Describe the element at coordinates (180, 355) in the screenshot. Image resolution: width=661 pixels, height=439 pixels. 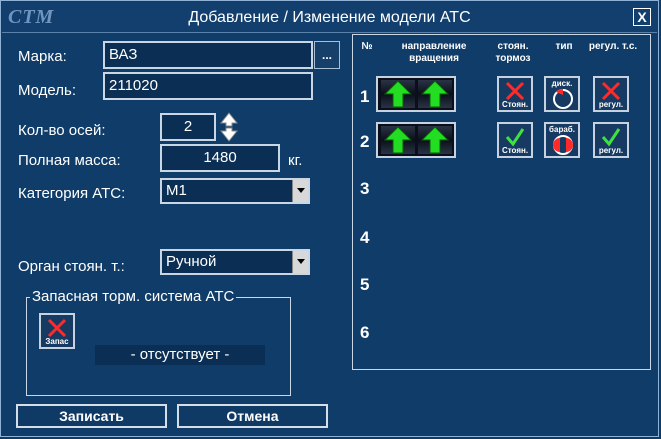
I see `reserve-status: - отсутствует -` at that location.